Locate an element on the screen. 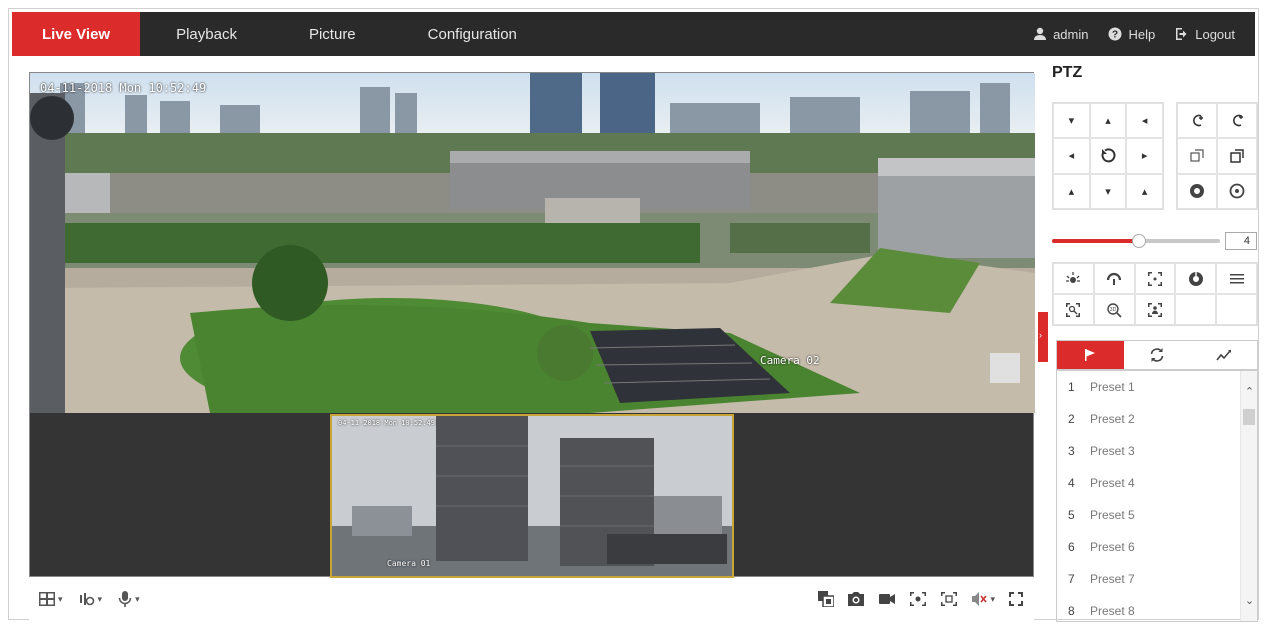 Image resolution: width=1267 pixels, height=626 pixels. preset-list-scrollbar: ⌃ ⌄ is located at coordinates (1248, 496).